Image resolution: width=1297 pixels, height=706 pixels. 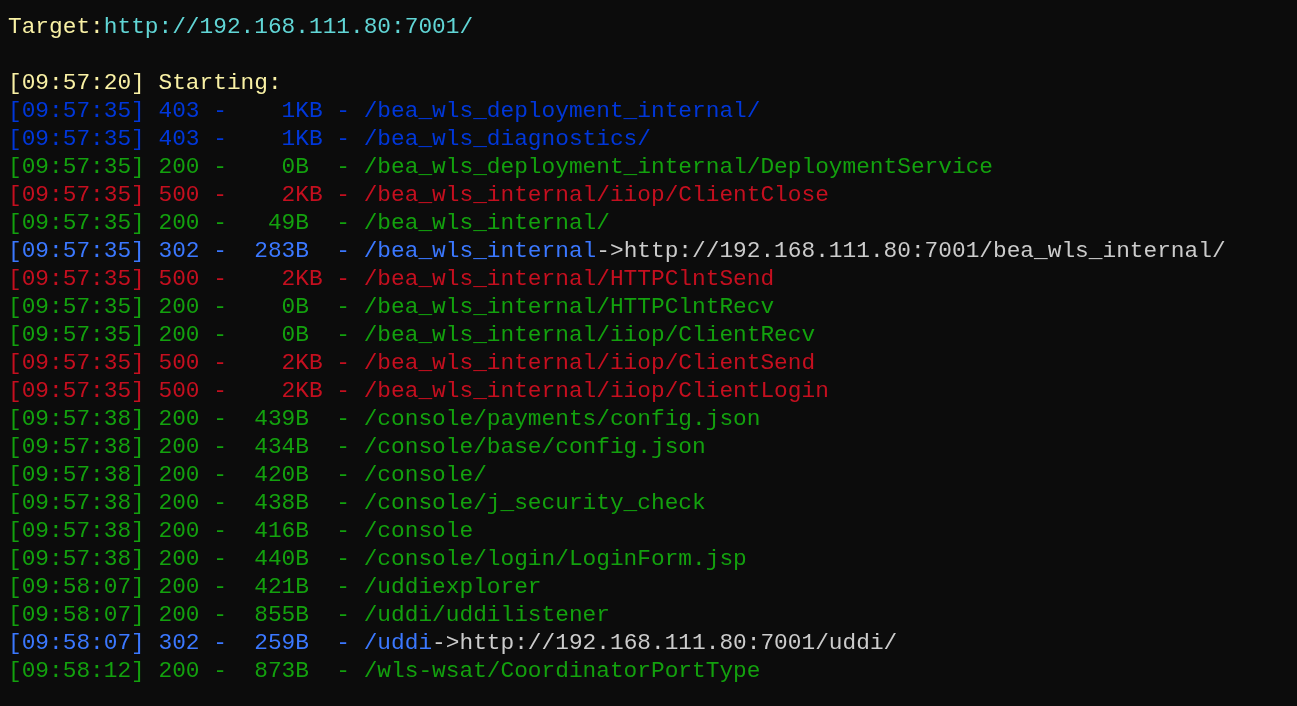 I want to click on log-line: [09:58:07] 200 - 421B - /uddiexplorer, so click(x=275, y=587).